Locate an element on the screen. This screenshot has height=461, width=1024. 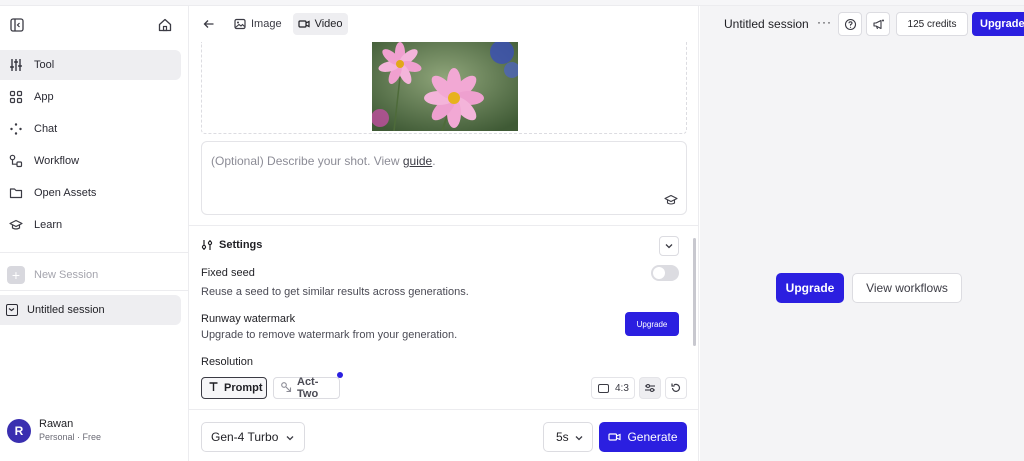
collapse-settings-button is located at coordinates (669, 246).